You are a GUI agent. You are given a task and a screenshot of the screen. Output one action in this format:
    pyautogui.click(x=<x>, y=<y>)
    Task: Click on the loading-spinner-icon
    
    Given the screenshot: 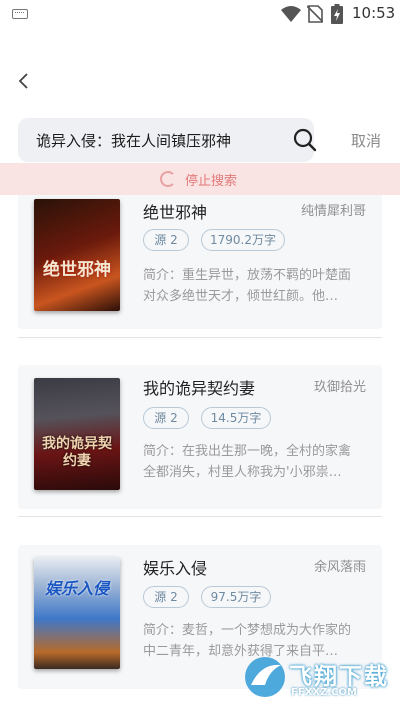 What is the action you would take?
    pyautogui.click(x=168, y=179)
    